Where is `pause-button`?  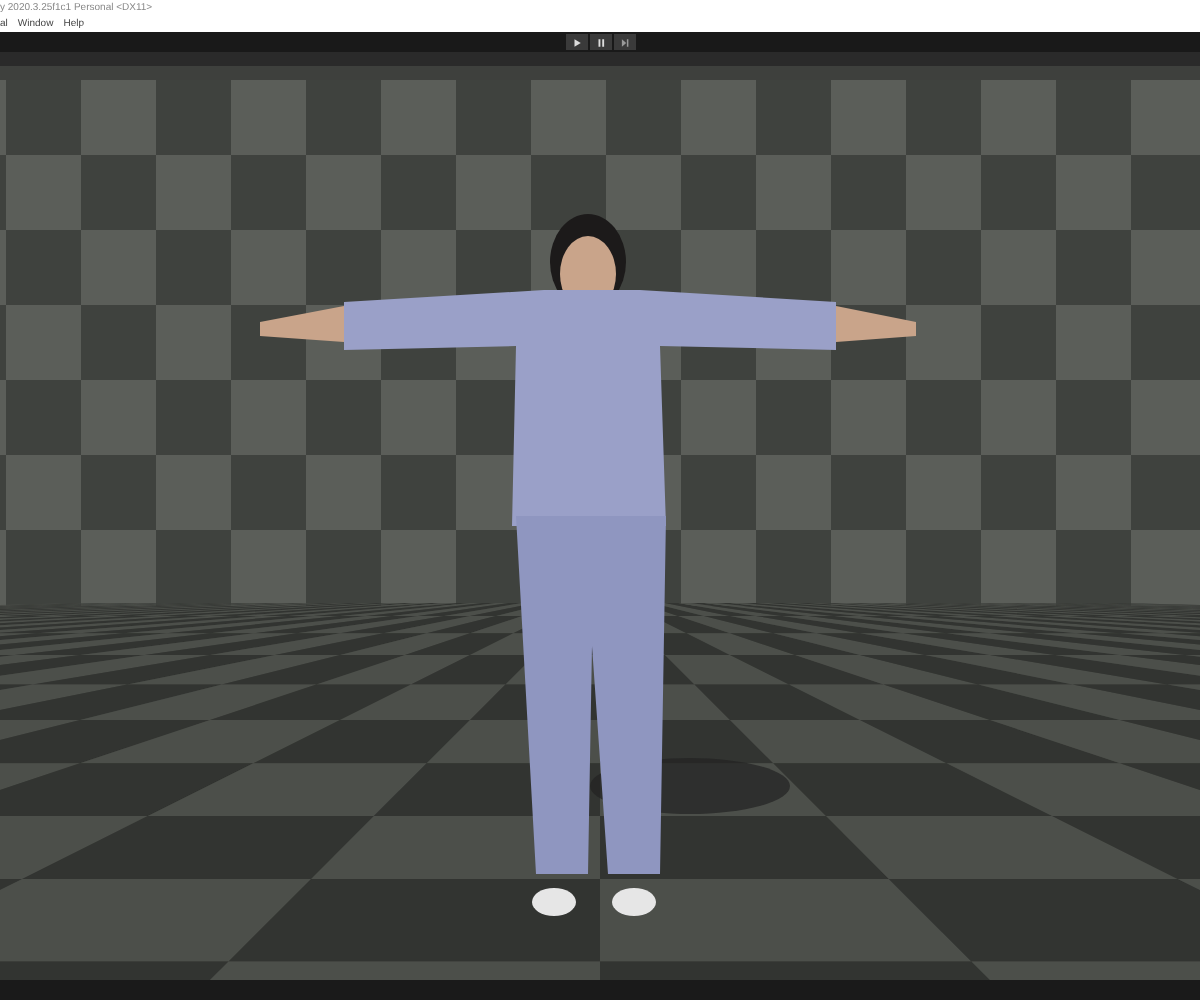 pause-button is located at coordinates (600, 42).